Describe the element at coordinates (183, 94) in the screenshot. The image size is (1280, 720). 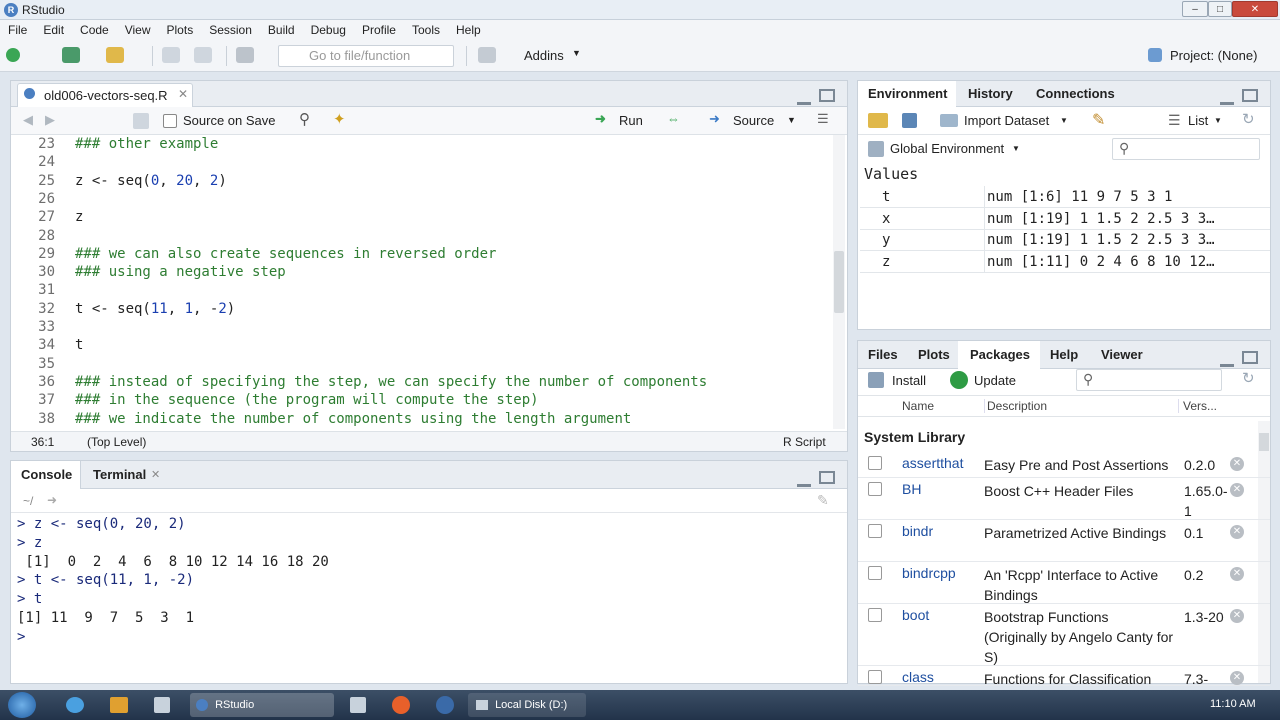
I see `close-tab-icon: ✕` at that location.